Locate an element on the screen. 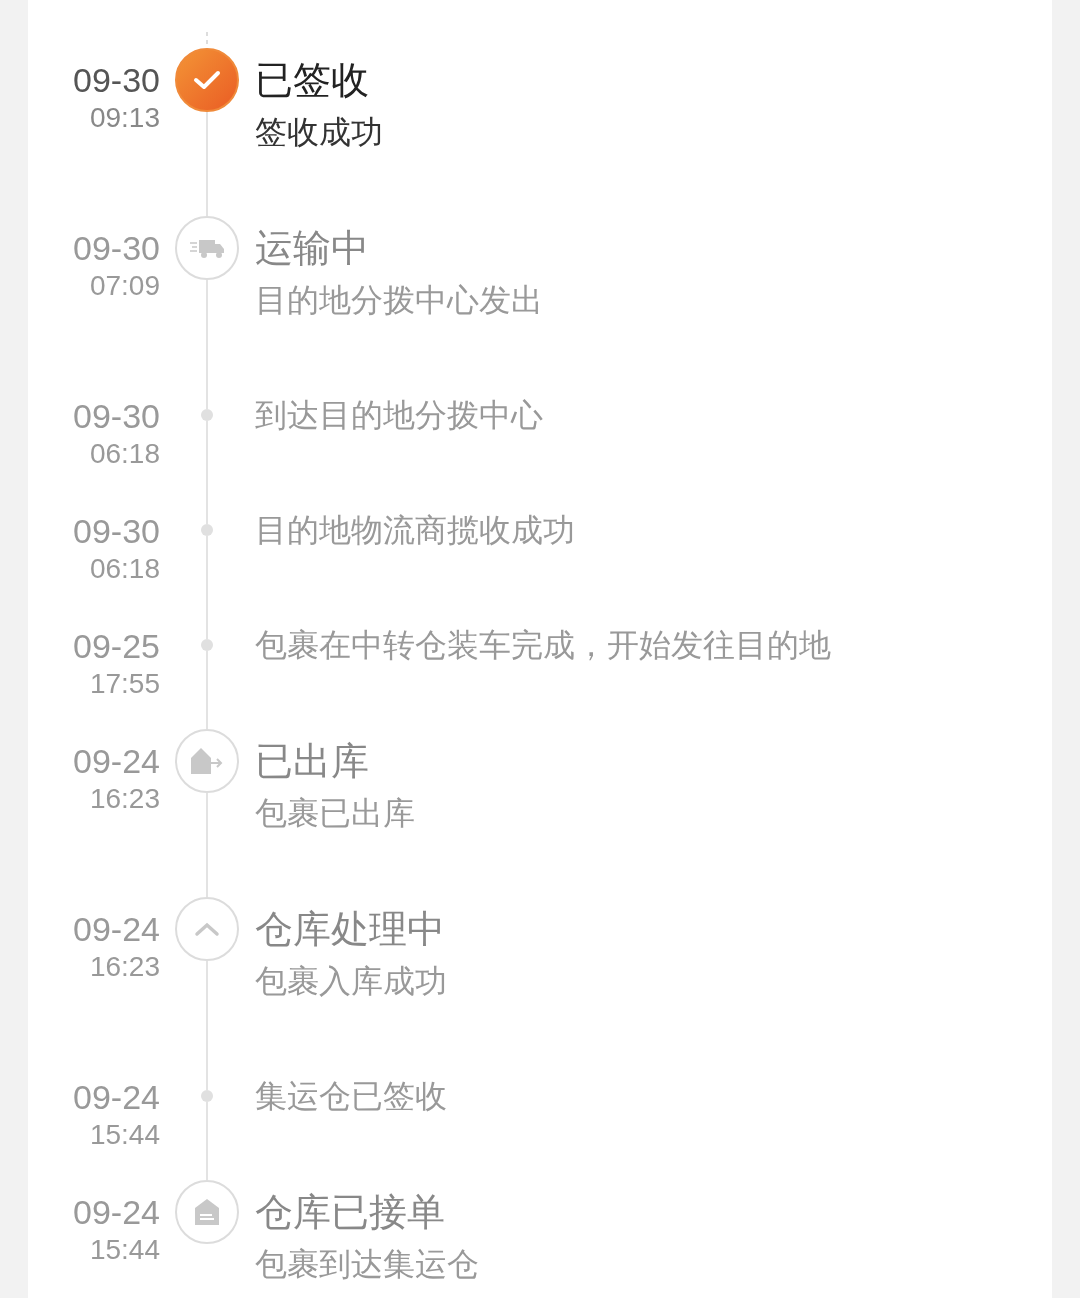  status-title: 运输中 is located at coordinates (312, 248).